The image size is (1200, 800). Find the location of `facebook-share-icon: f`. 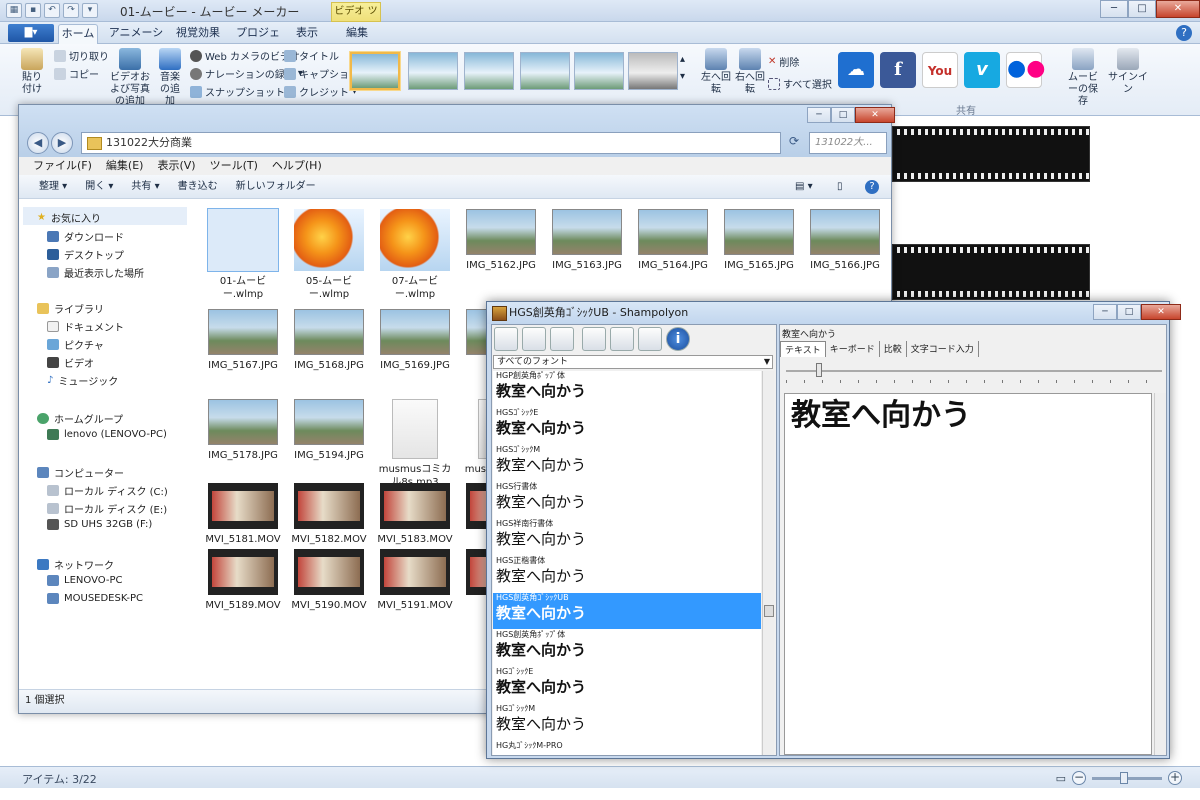

facebook-share-icon: f is located at coordinates (898, 70).